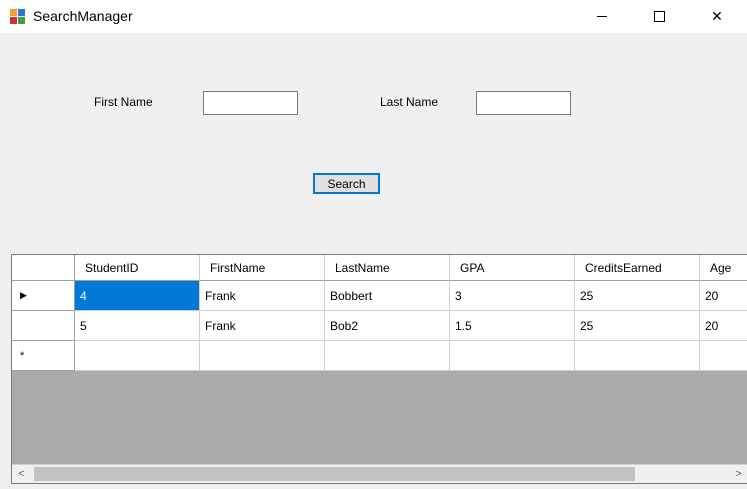 The image size is (747, 489). Describe the element at coordinates (262, 268) in the screenshot. I see `column-header-firstname: FirstName` at that location.